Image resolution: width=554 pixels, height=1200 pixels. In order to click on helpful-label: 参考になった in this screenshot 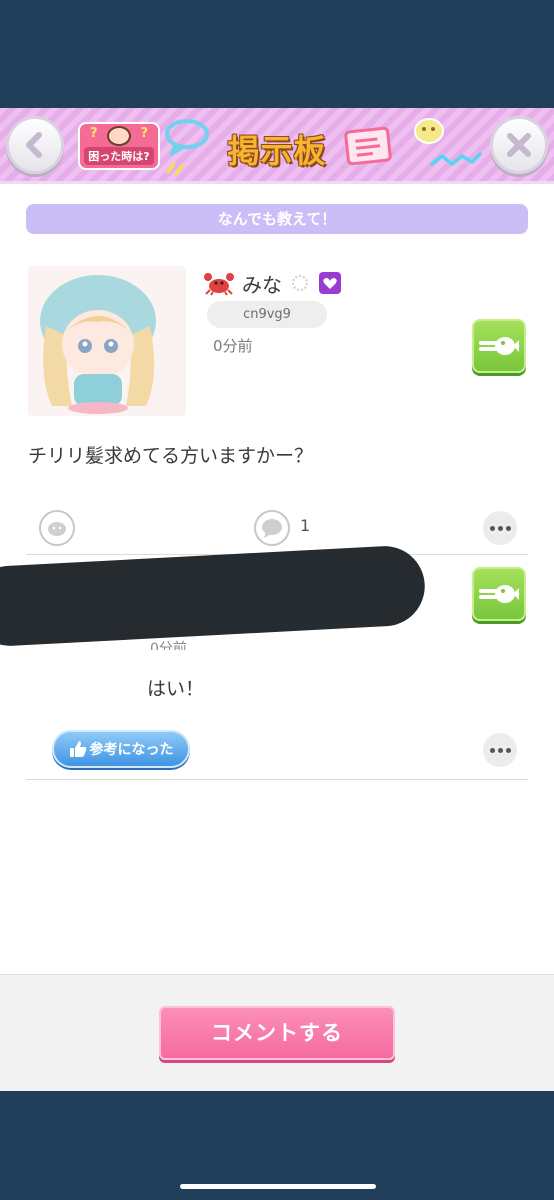, I will do `click(131, 750)`.